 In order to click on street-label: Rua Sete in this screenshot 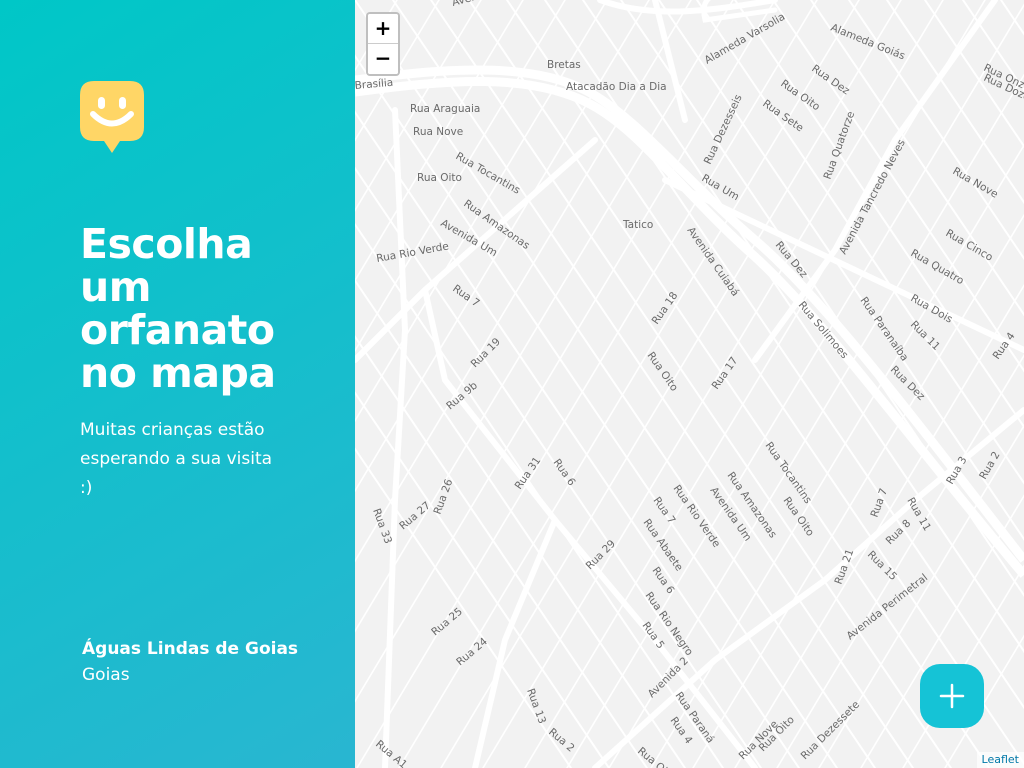, I will do `click(782, 116)`.